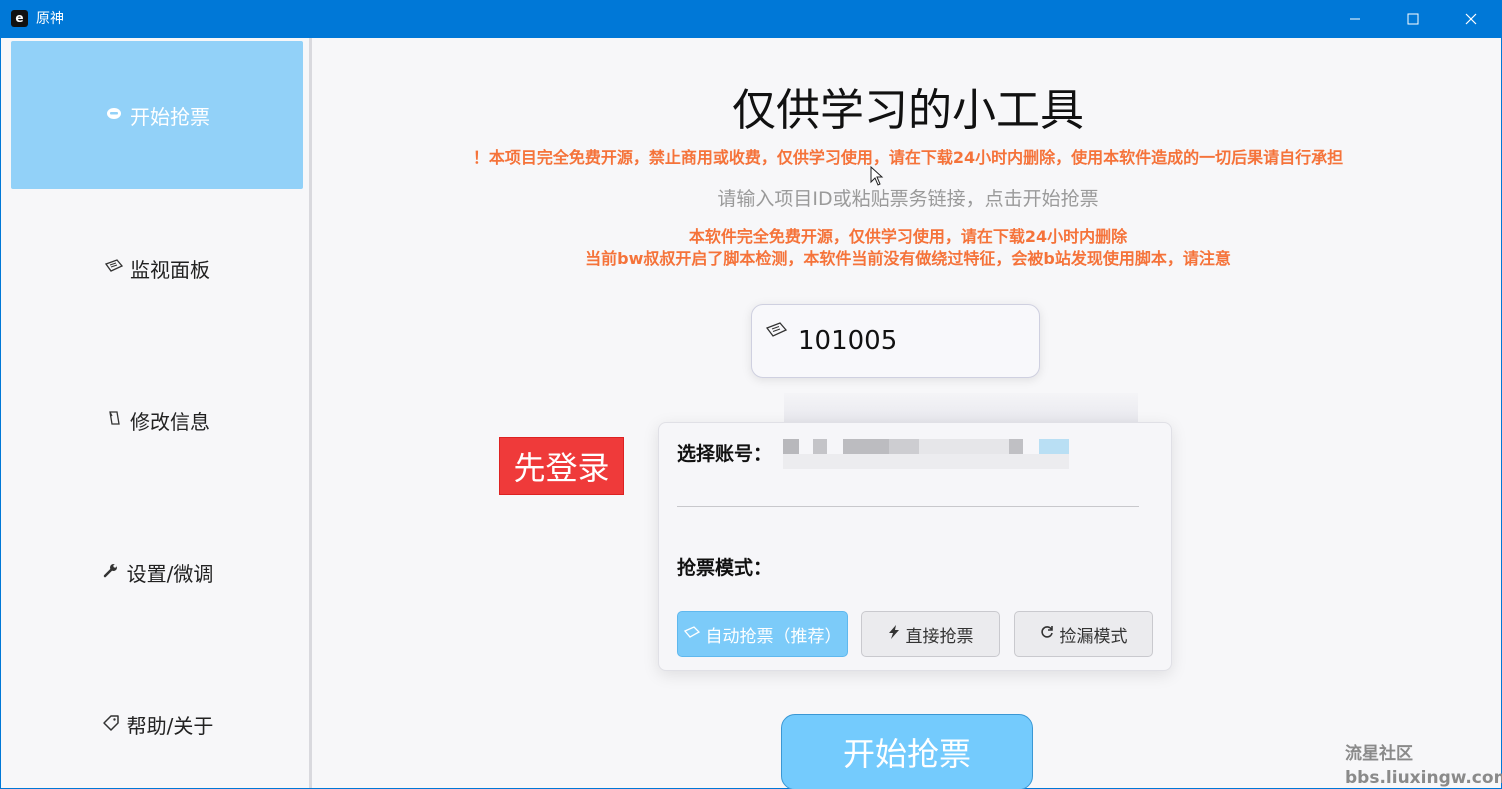 This screenshot has height=789, width=1502. Describe the element at coordinates (915, 546) in the screenshot. I see `ticket-options-card: 选择账号： 抢票模式： 自动抢票（推荐） 直接抢票 捡漏模式` at that location.